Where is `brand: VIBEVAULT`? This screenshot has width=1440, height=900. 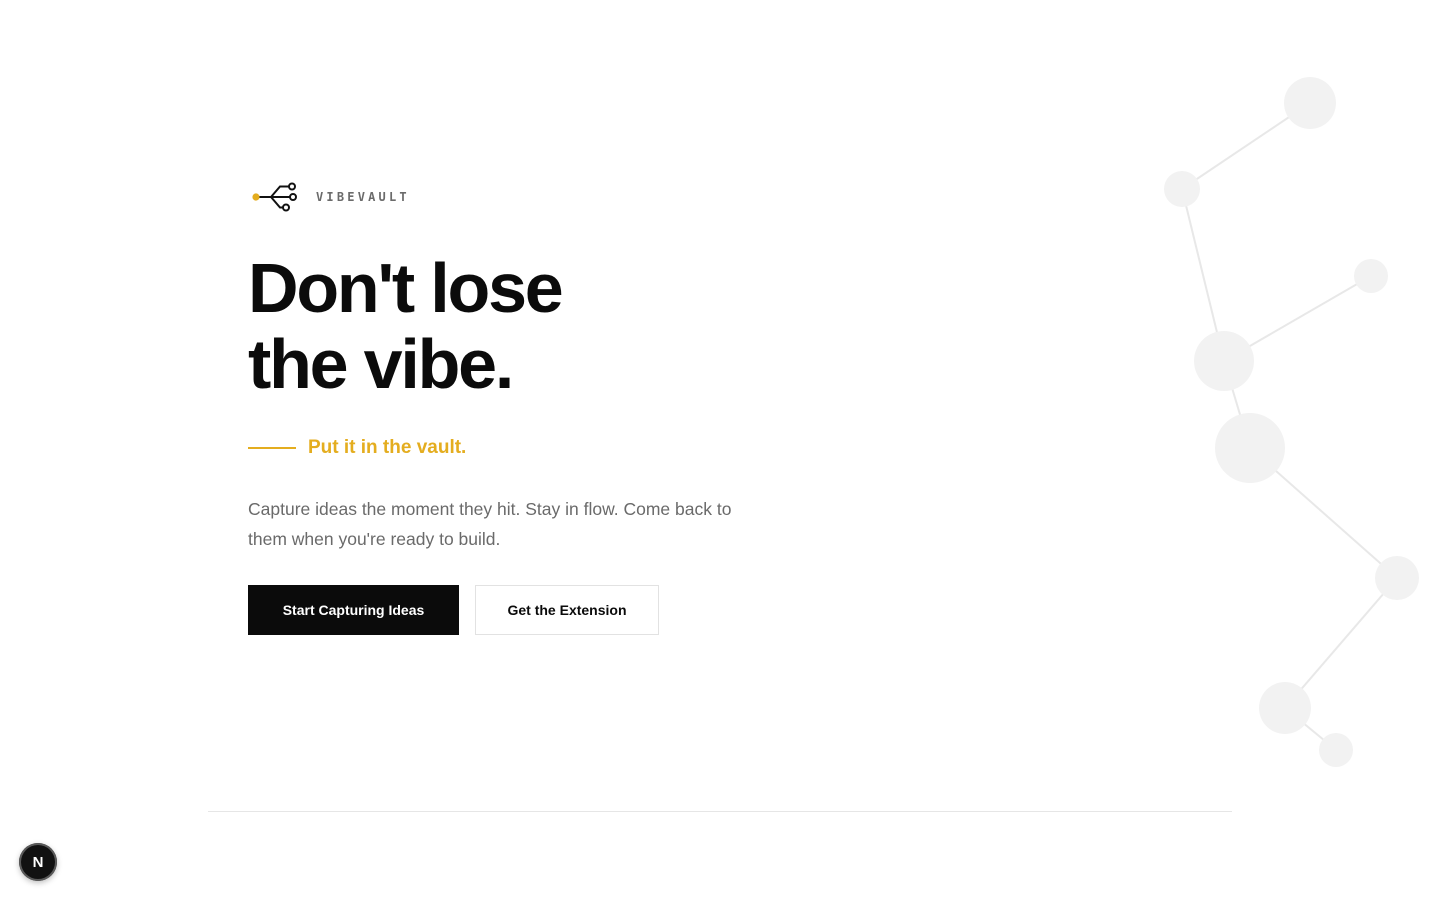 brand: VIBEVAULT is located at coordinates (330, 197).